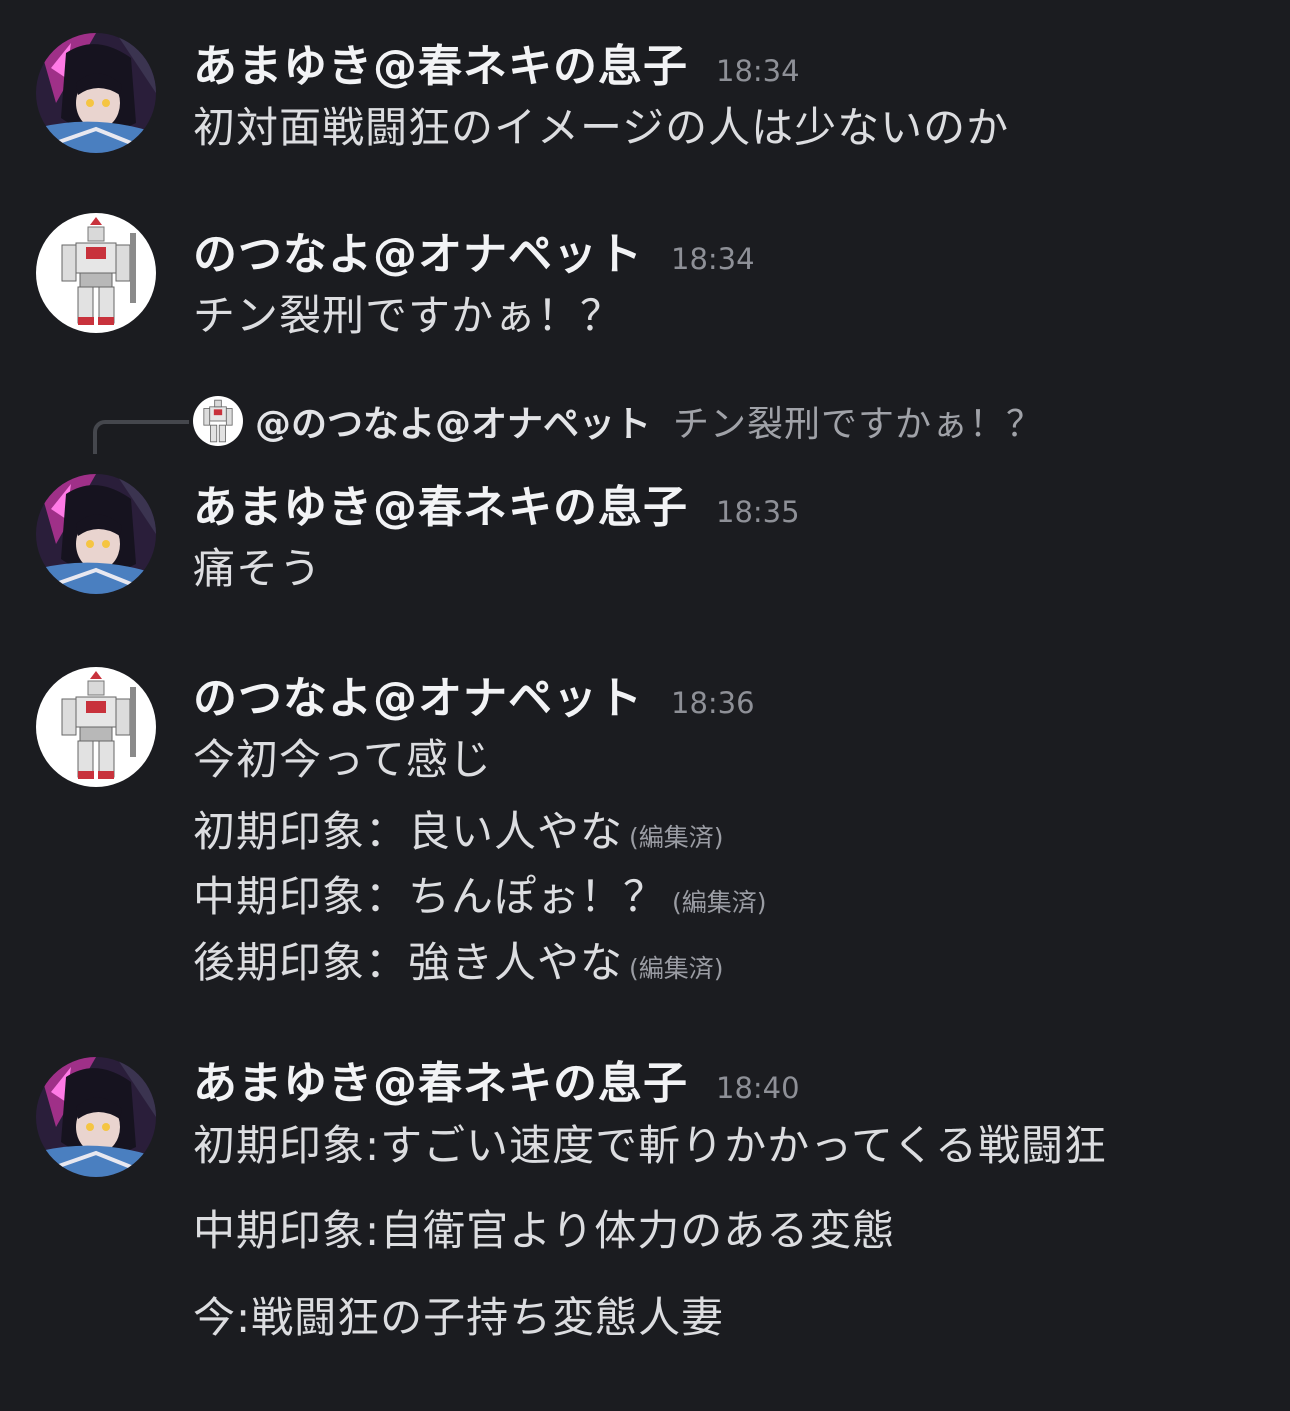 The image size is (1290, 1411). I want to click on message-text: 痛そう, so click(258, 568).